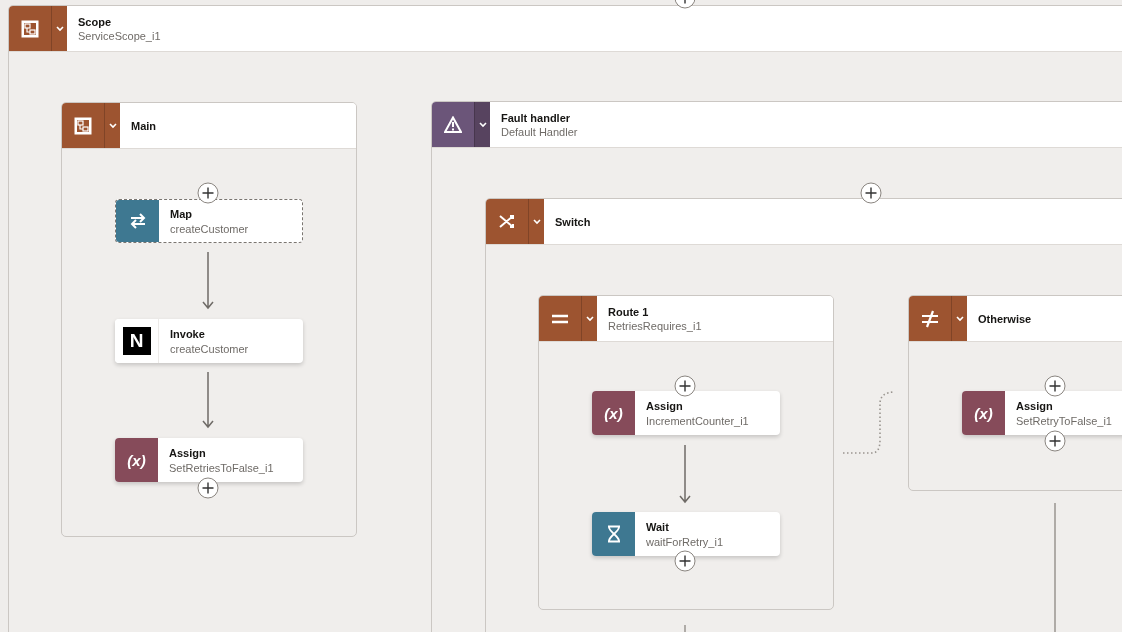 Image resolution: width=1122 pixels, height=632 pixels. I want to click on container-title: Scope, so click(95, 21).